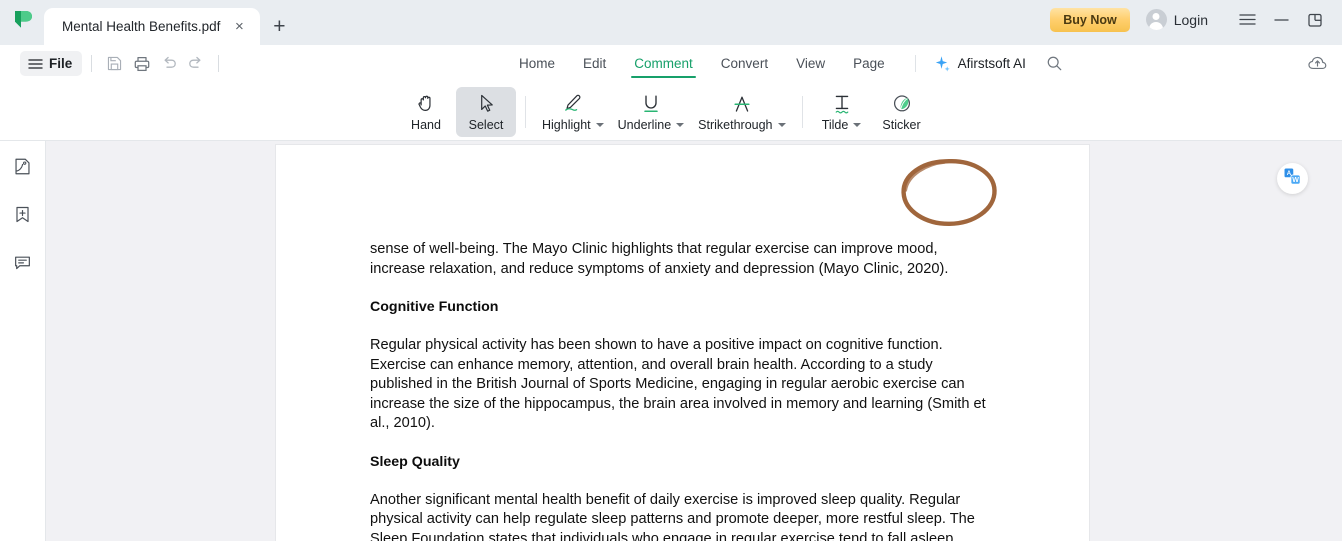 The height and width of the screenshot is (541, 1342). Describe the element at coordinates (942, 64) in the screenshot. I see `sparkle-icon` at that location.